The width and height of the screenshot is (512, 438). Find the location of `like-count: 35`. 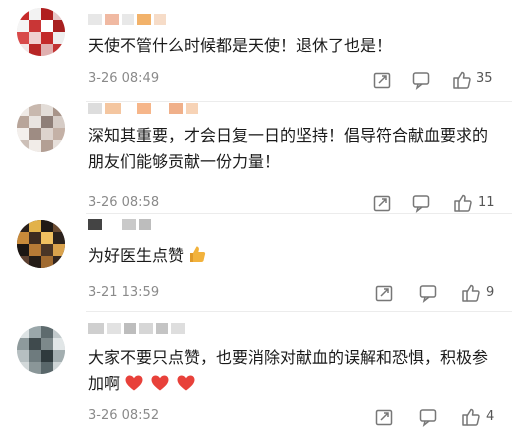

like-count: 35 is located at coordinates (484, 78).